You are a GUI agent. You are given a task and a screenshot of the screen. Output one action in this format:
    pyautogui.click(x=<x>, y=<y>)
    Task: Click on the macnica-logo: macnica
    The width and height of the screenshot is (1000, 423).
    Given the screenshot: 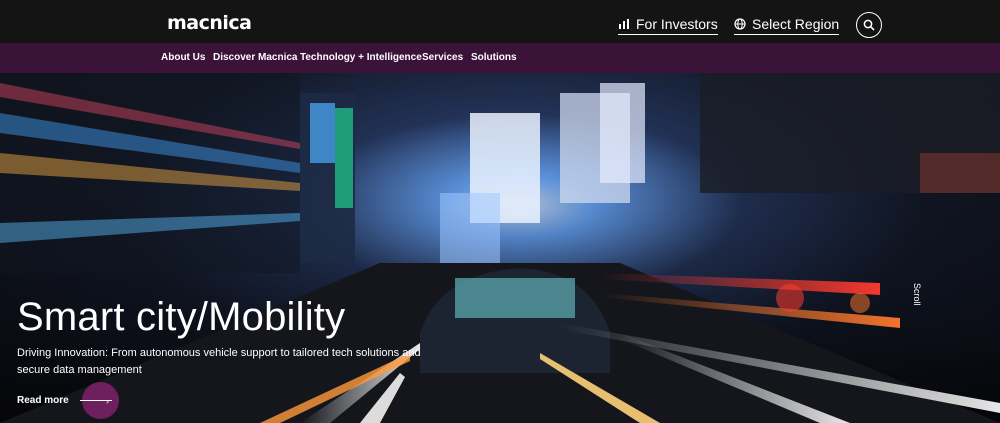 What is the action you would take?
    pyautogui.click(x=209, y=23)
    